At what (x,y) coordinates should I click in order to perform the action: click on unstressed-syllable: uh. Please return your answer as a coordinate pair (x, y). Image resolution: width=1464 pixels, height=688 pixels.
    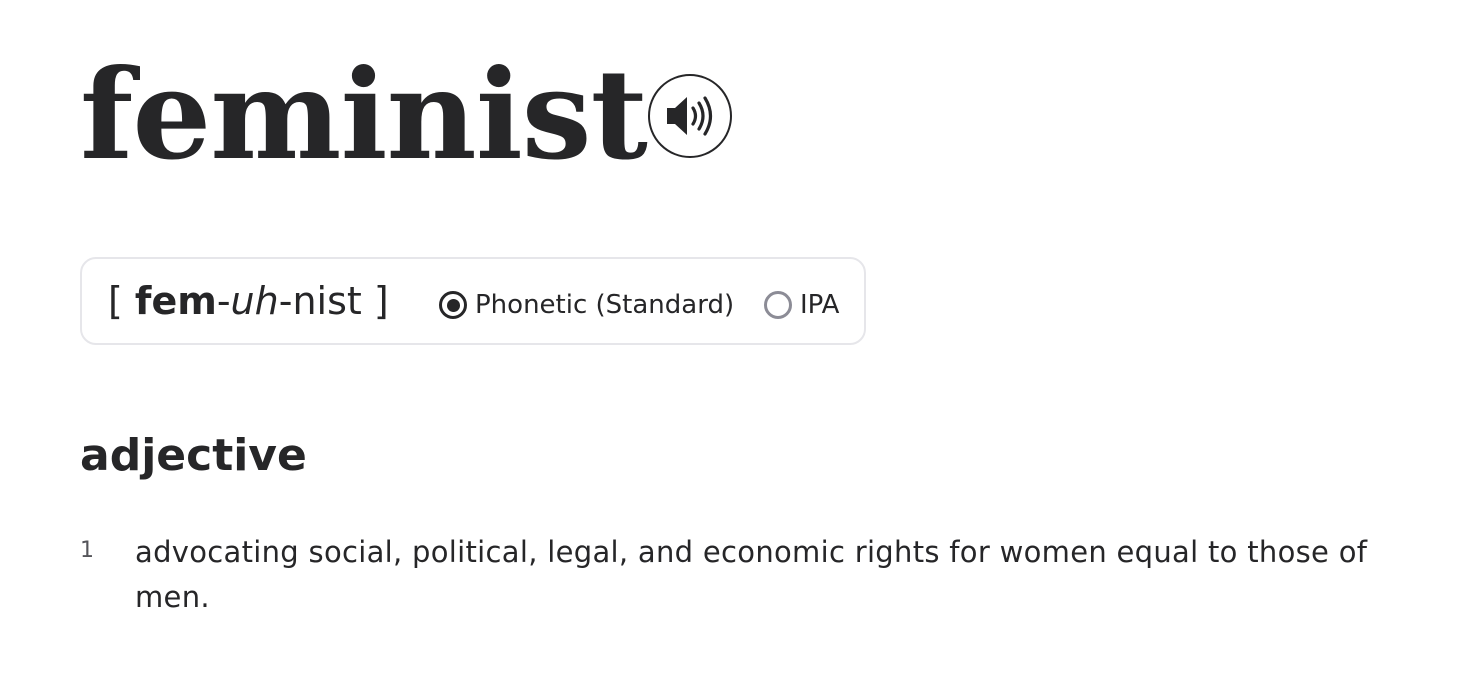
    Looking at the image, I should click on (254, 301).